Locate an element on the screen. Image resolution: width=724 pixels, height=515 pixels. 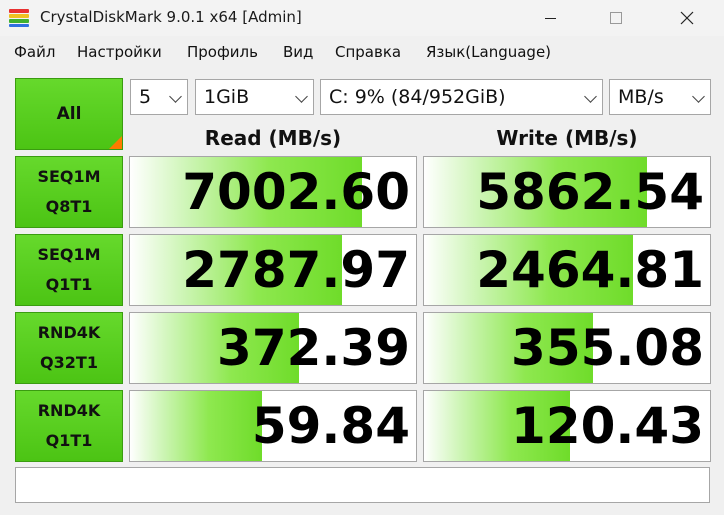
close-button is located at coordinates (687, 18).